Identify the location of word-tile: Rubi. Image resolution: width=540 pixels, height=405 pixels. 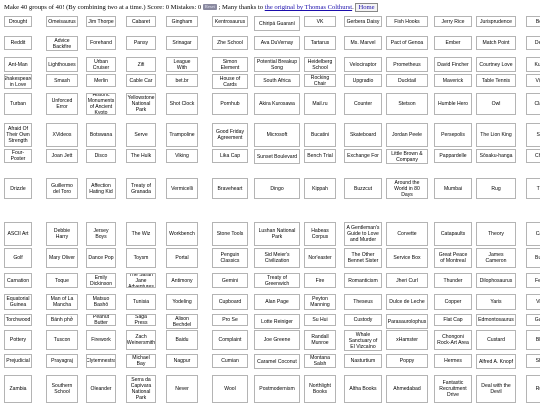
(533, 389).